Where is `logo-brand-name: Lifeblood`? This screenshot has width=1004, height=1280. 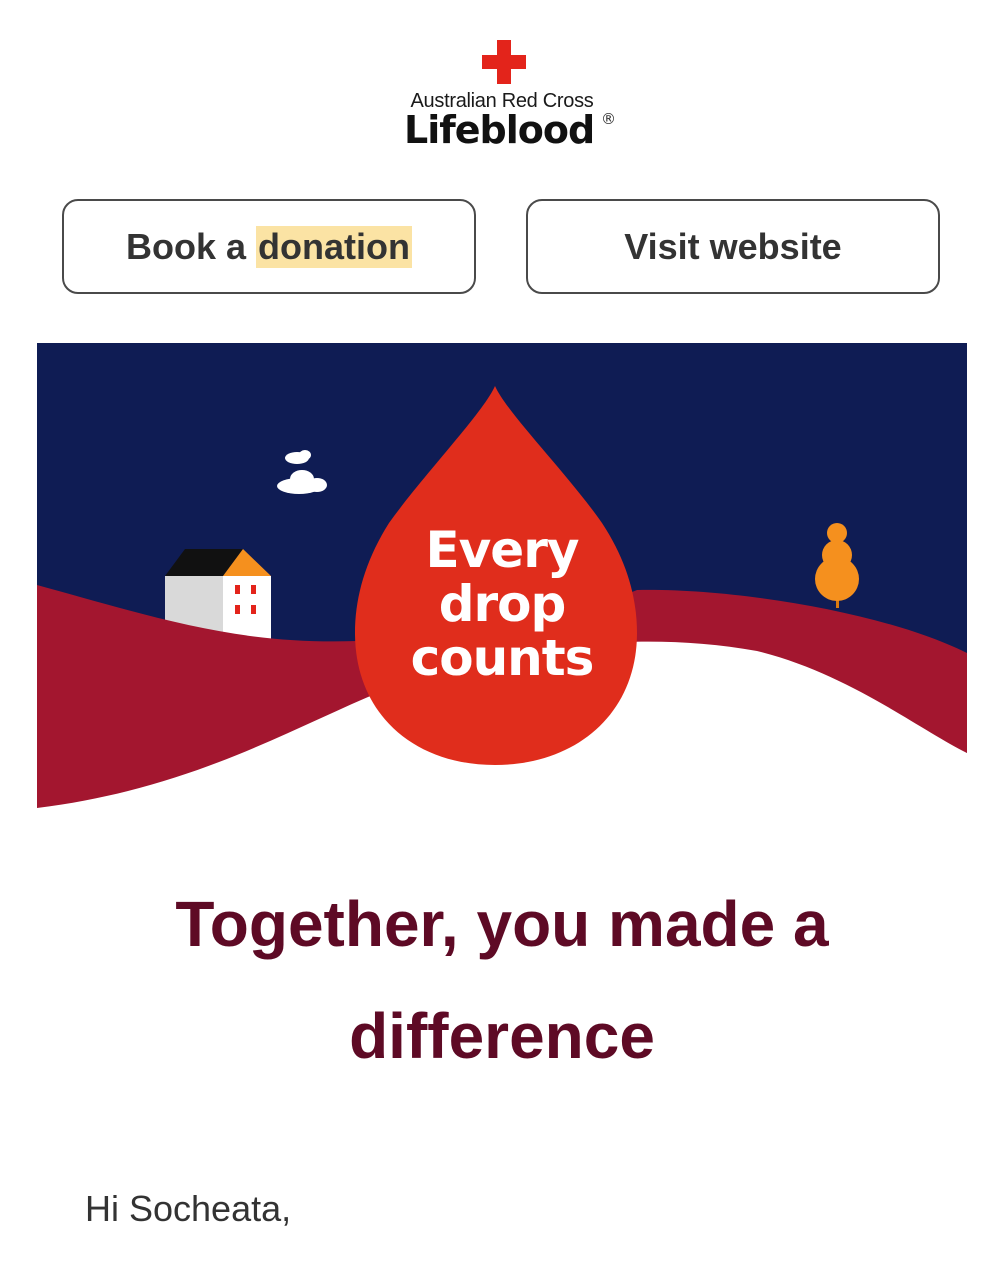 logo-brand-name: Lifeblood is located at coordinates (499, 130).